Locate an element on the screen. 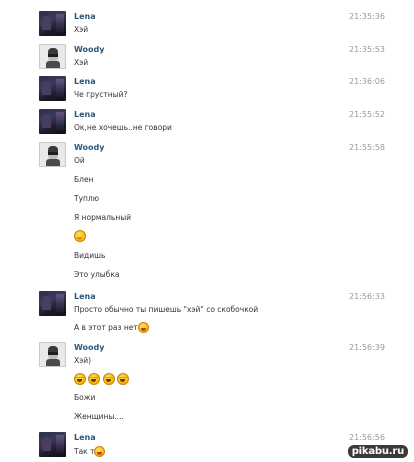 The height and width of the screenshot is (462, 414). watermark-logo: pikabu.ru is located at coordinates (377, 451).